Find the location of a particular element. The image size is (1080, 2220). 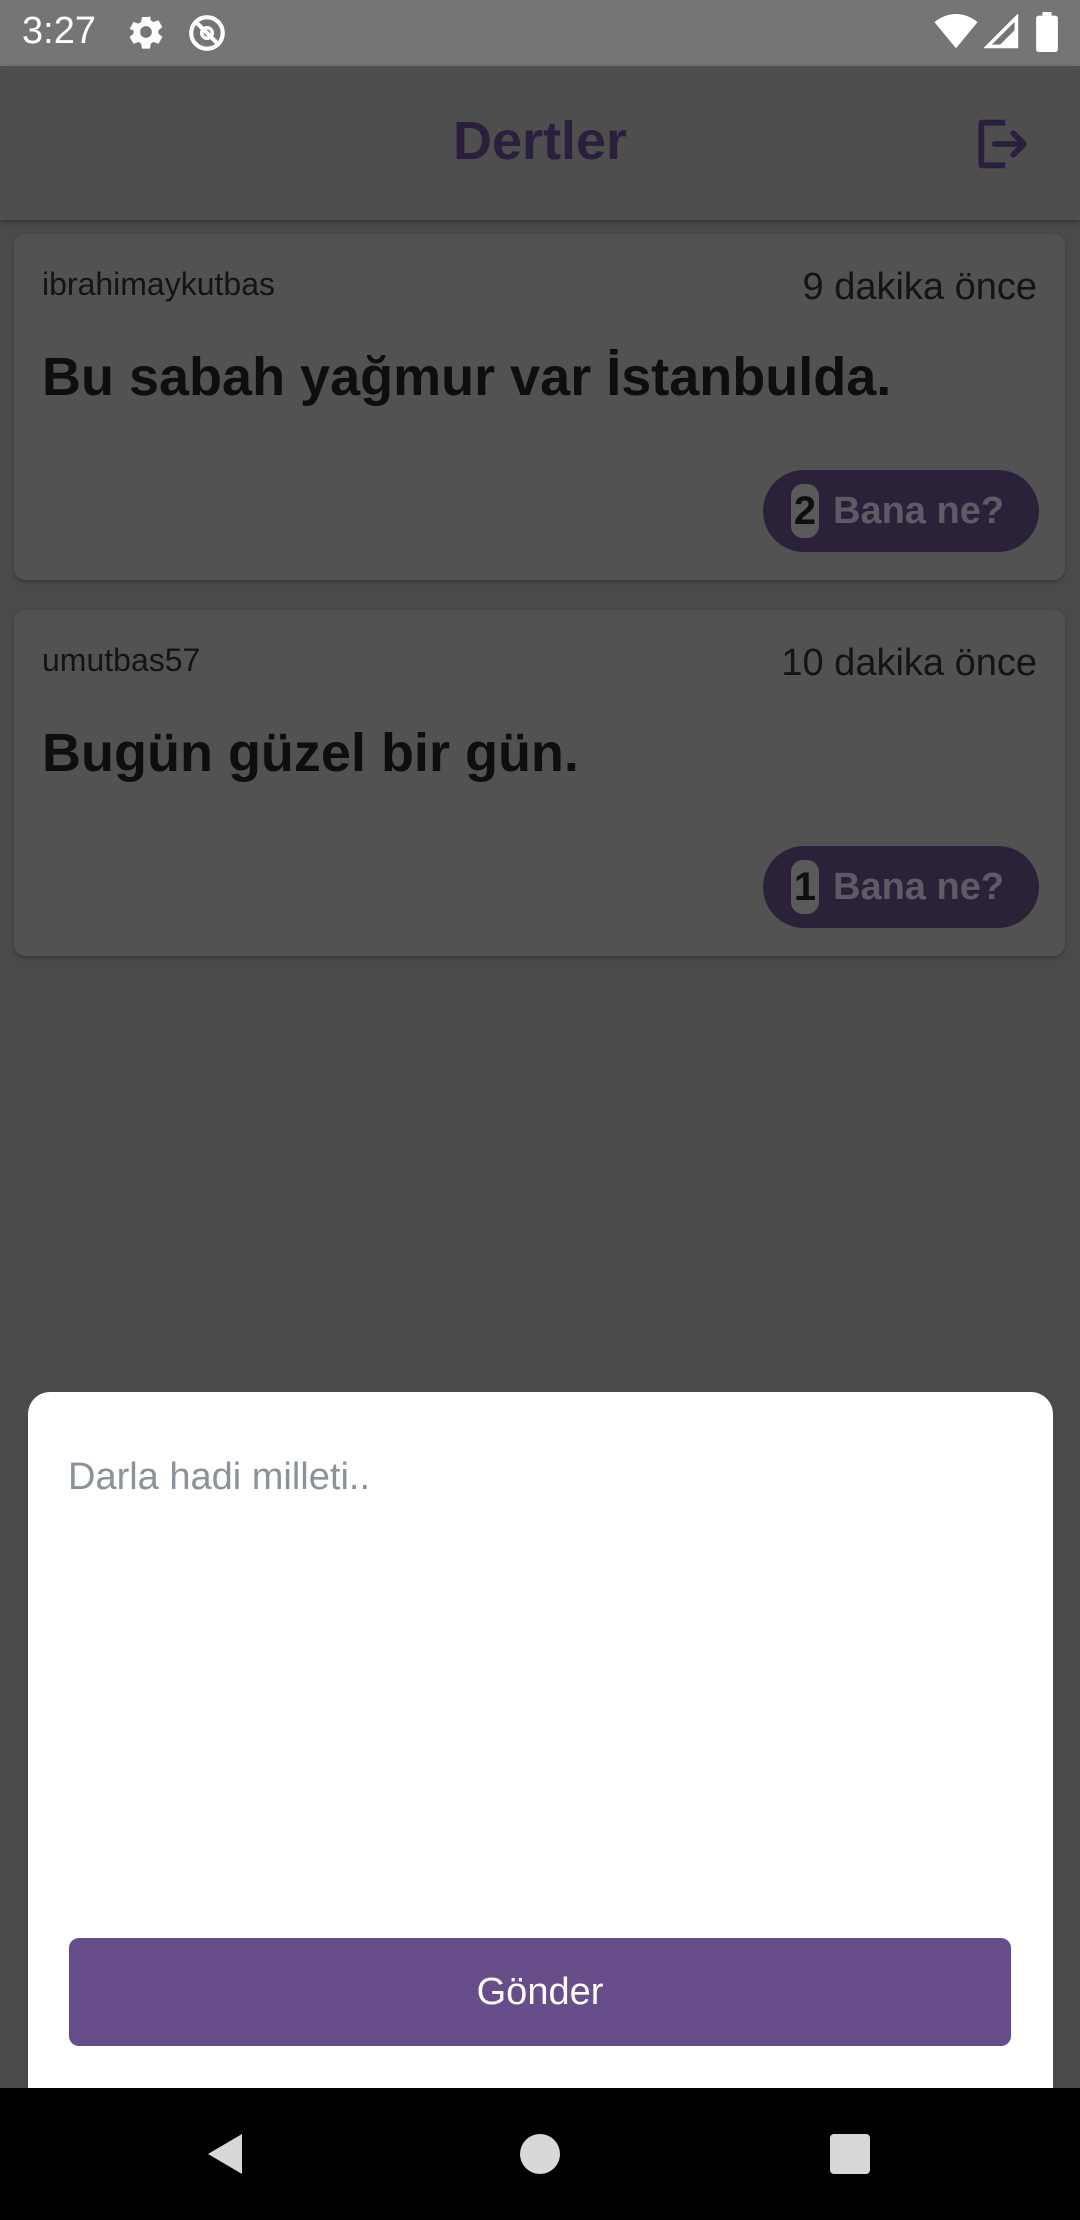

back-button is located at coordinates (226, 2154).